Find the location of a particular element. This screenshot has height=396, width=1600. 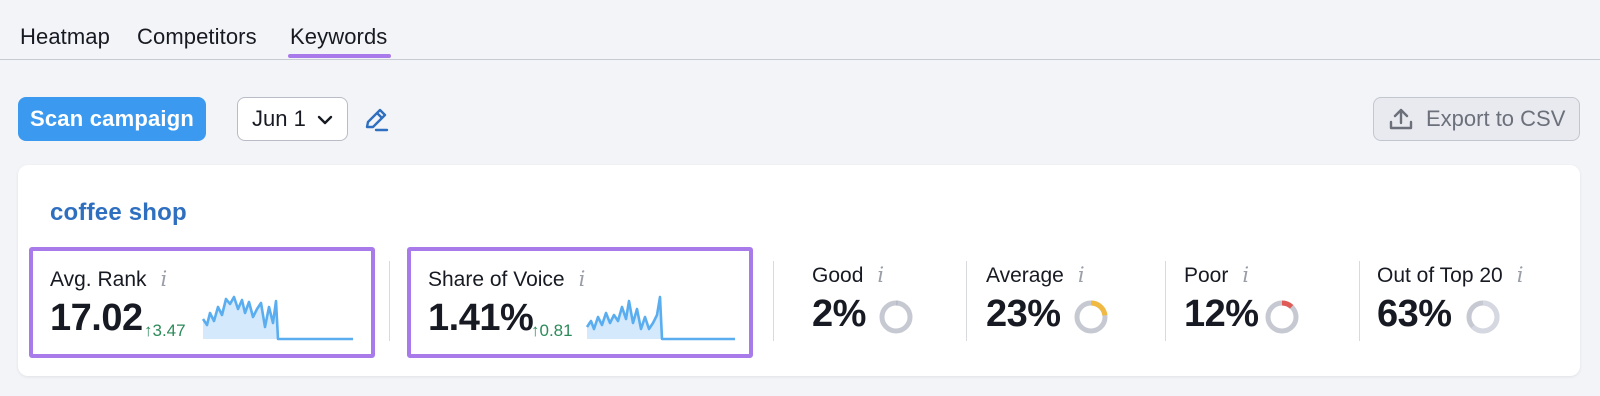

poor-donut-chart is located at coordinates (1282, 317).